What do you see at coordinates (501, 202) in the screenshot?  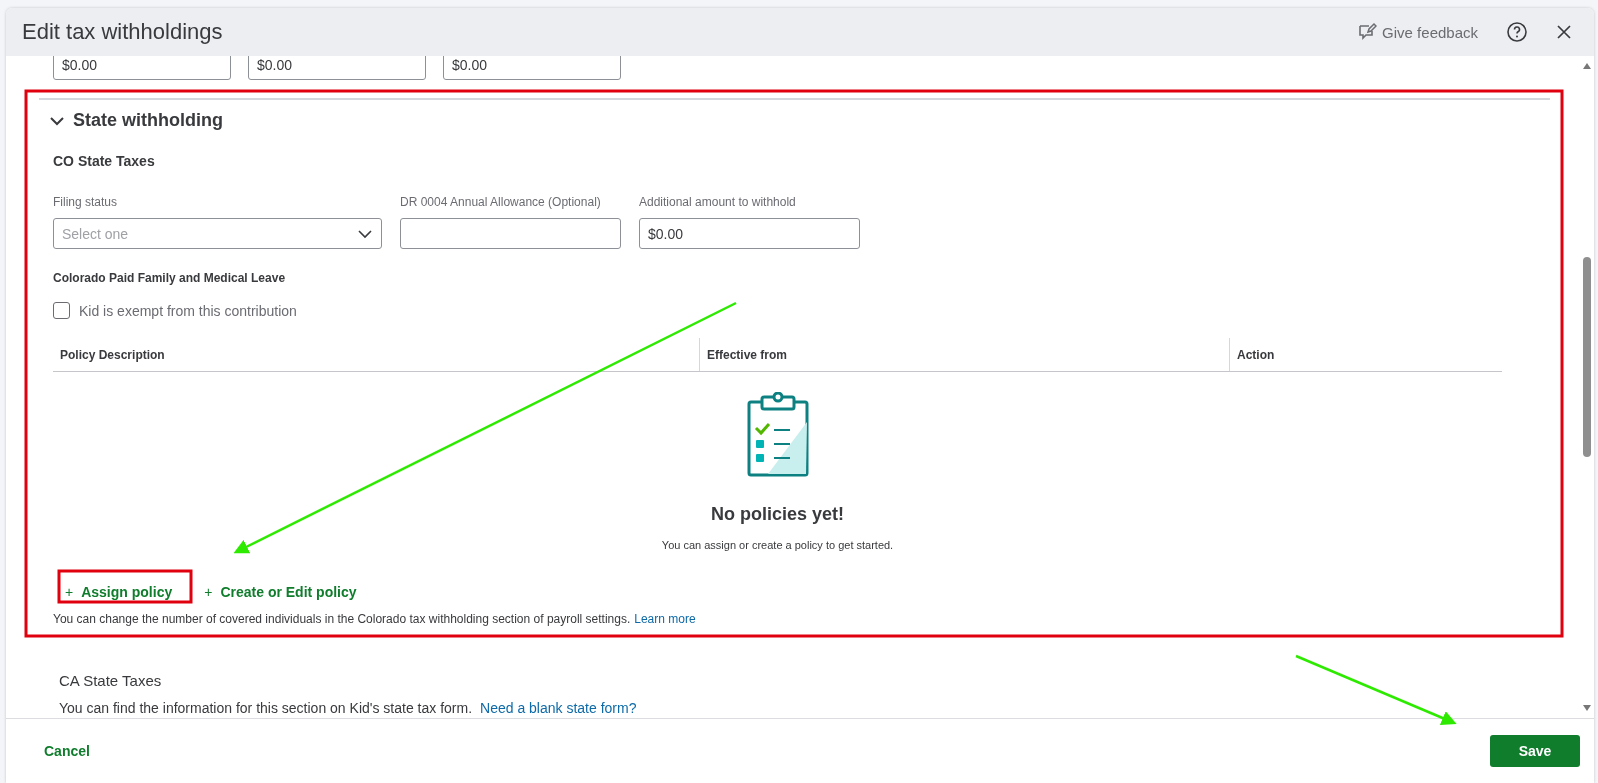 I see `field-label: DR 0004 Annual Allowance (Optional)` at bounding box center [501, 202].